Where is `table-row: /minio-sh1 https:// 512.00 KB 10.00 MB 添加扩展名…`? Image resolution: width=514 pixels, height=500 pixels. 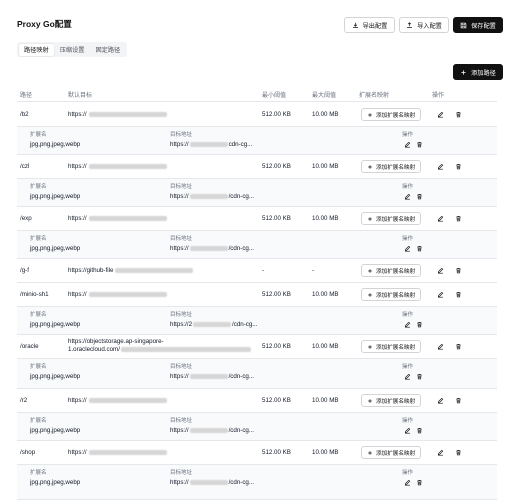 table-row: /minio-sh1 https:// 512.00 KB 10.00 MB 添加扩展名… is located at coordinates (257, 295).